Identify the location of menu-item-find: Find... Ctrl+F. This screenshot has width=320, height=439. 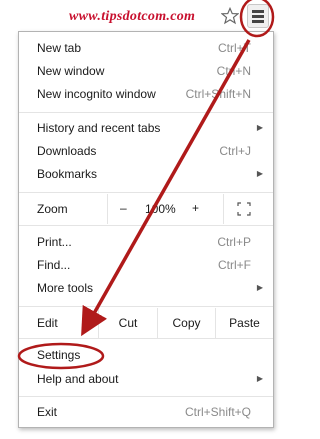
(146, 265).